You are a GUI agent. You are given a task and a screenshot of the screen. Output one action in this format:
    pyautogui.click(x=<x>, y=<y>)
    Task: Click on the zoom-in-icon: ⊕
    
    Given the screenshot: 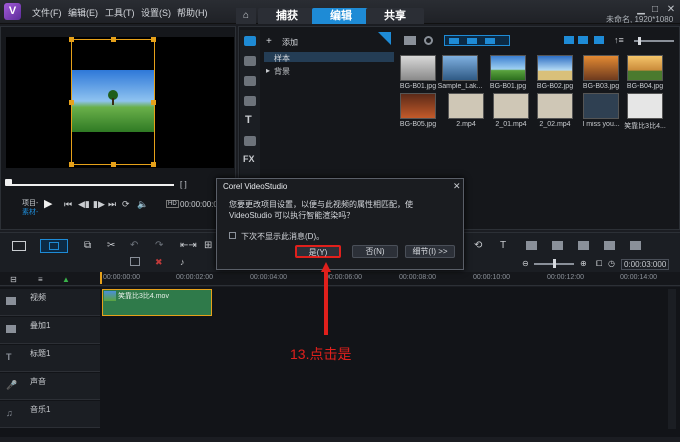 What is the action you would take?
    pyautogui.click(x=583, y=263)
    